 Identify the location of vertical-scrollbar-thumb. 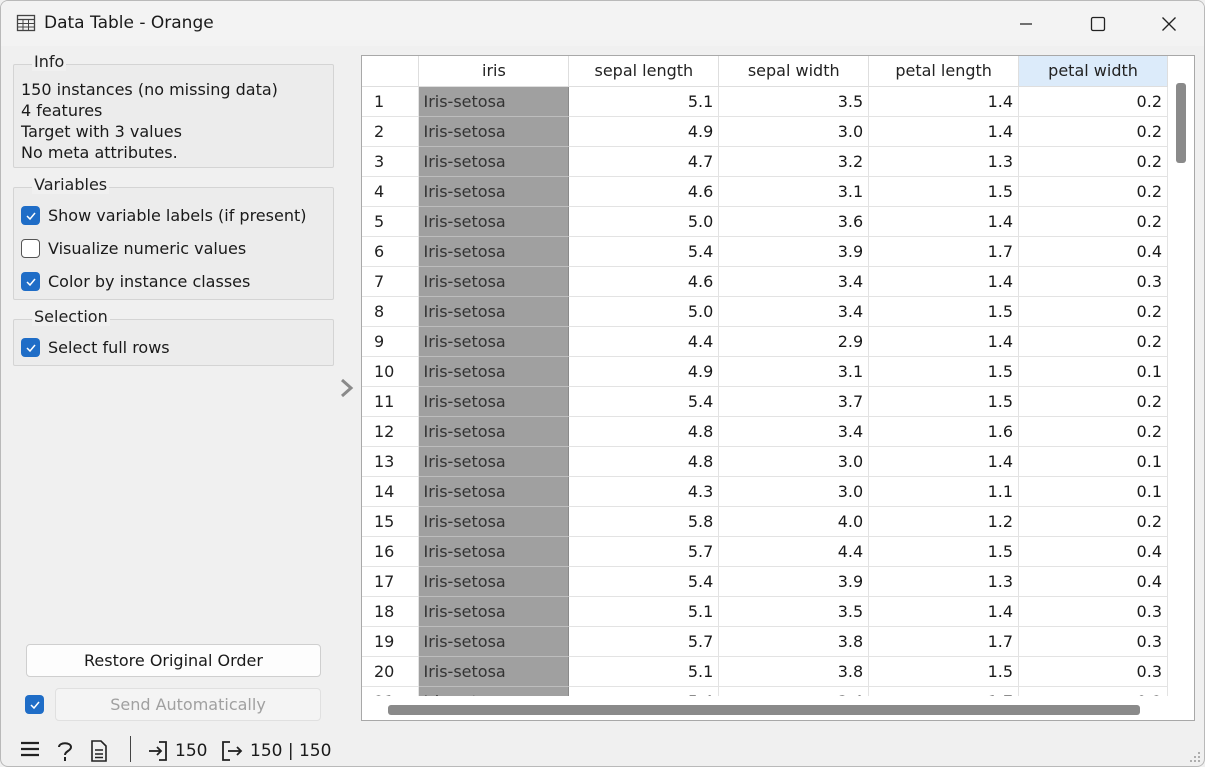
(1181, 123).